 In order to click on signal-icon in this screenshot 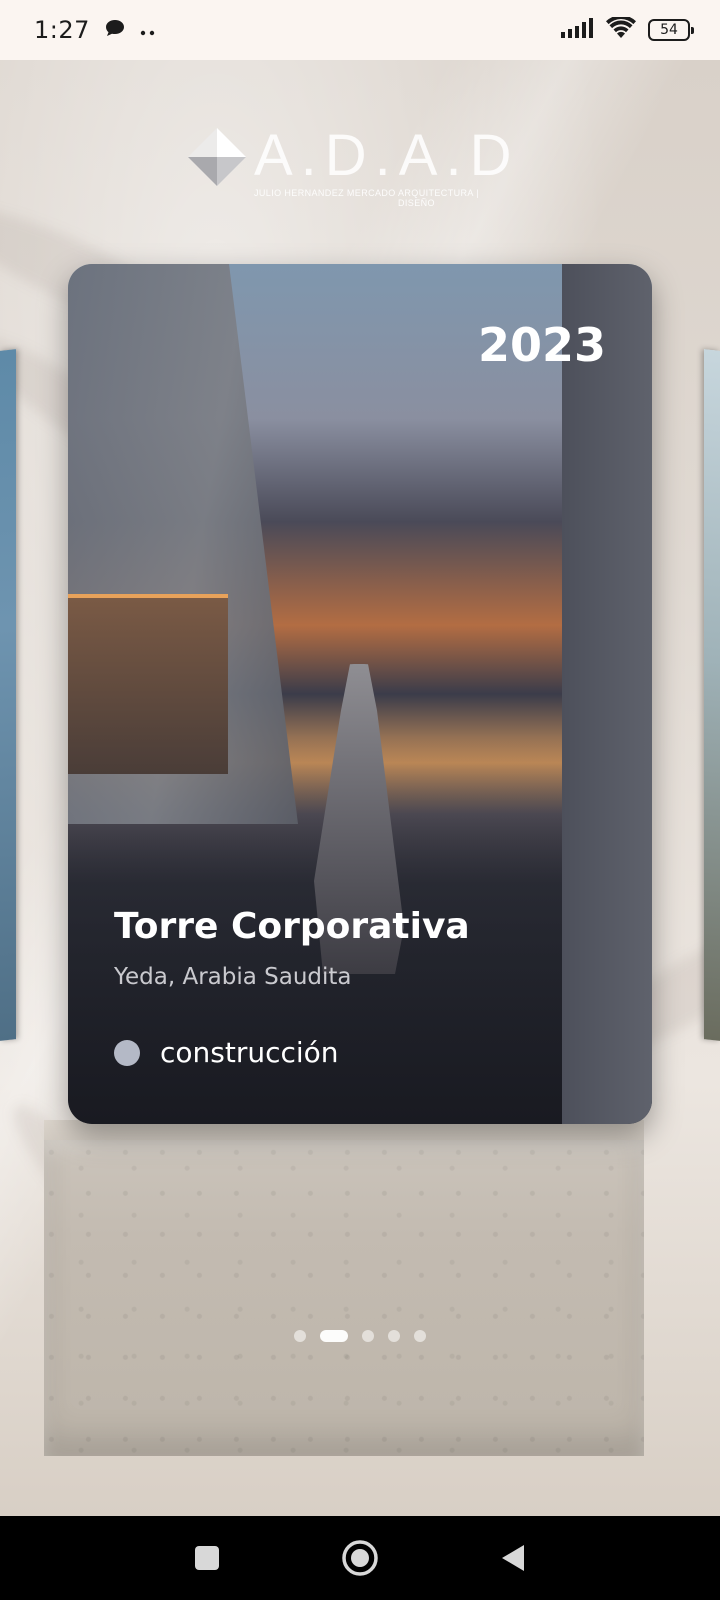, I will do `click(577, 30)`.